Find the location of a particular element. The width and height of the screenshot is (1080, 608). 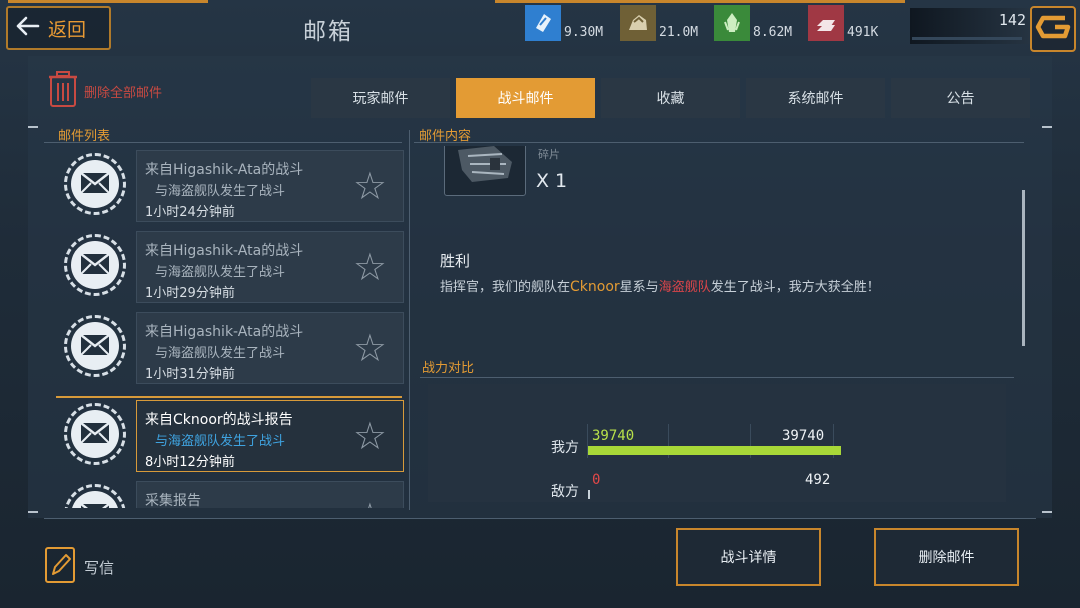

message-prefix: 指挥官，我们的舰队在 is located at coordinates (505, 287).